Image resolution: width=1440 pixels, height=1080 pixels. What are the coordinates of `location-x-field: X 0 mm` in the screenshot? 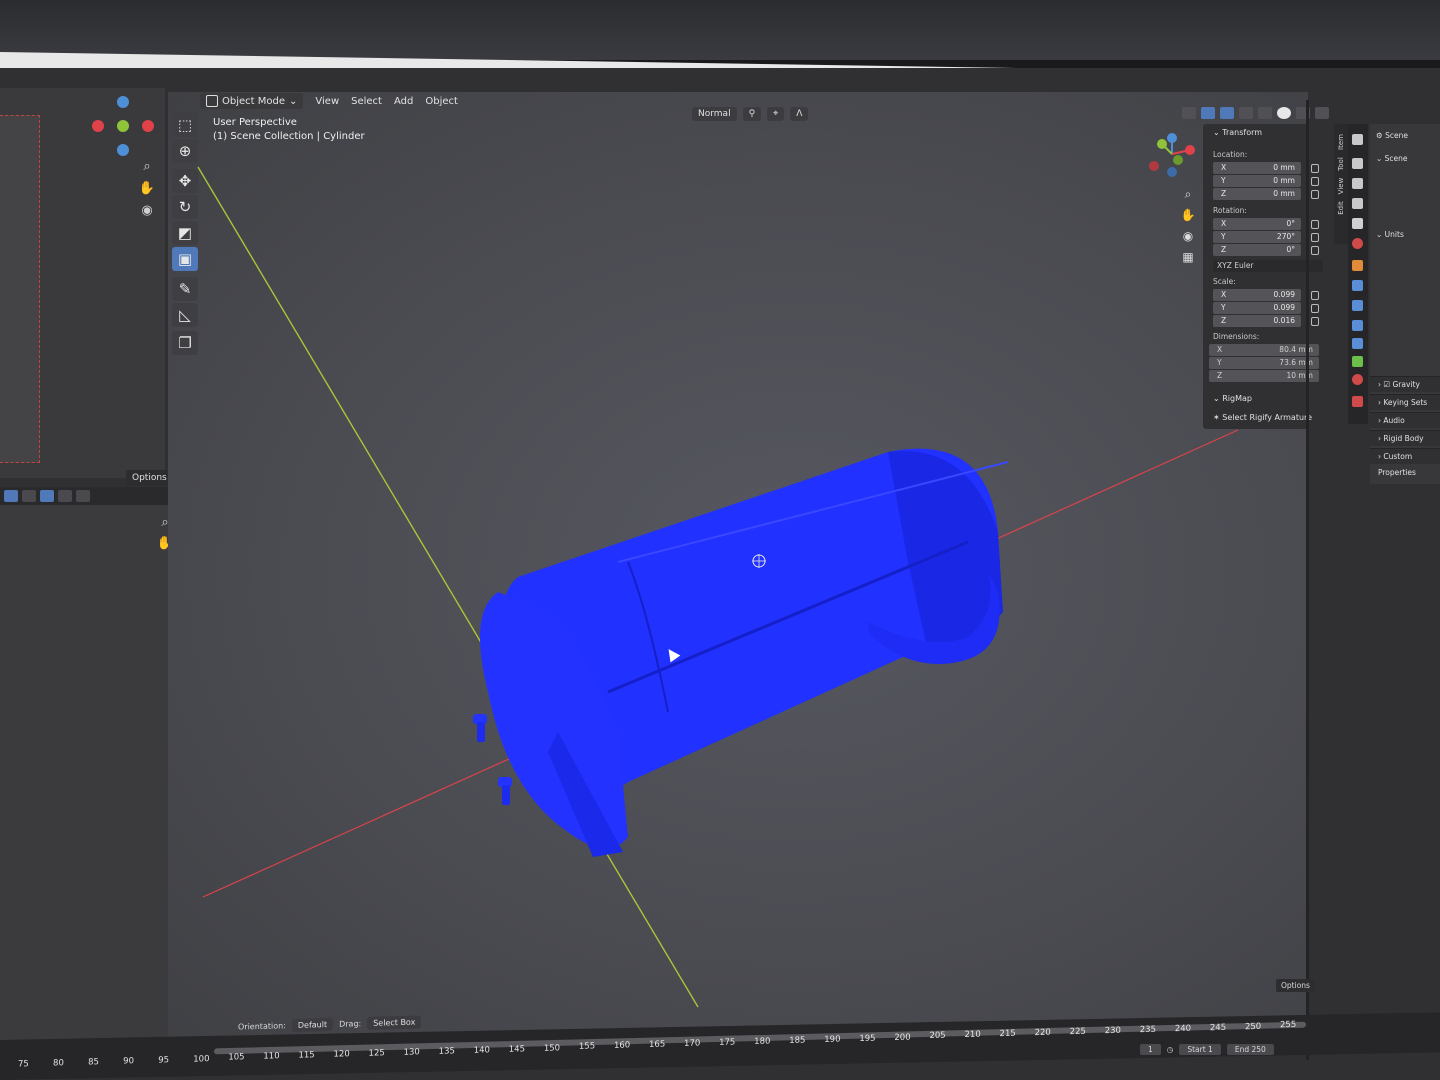 It's located at (1257, 168).